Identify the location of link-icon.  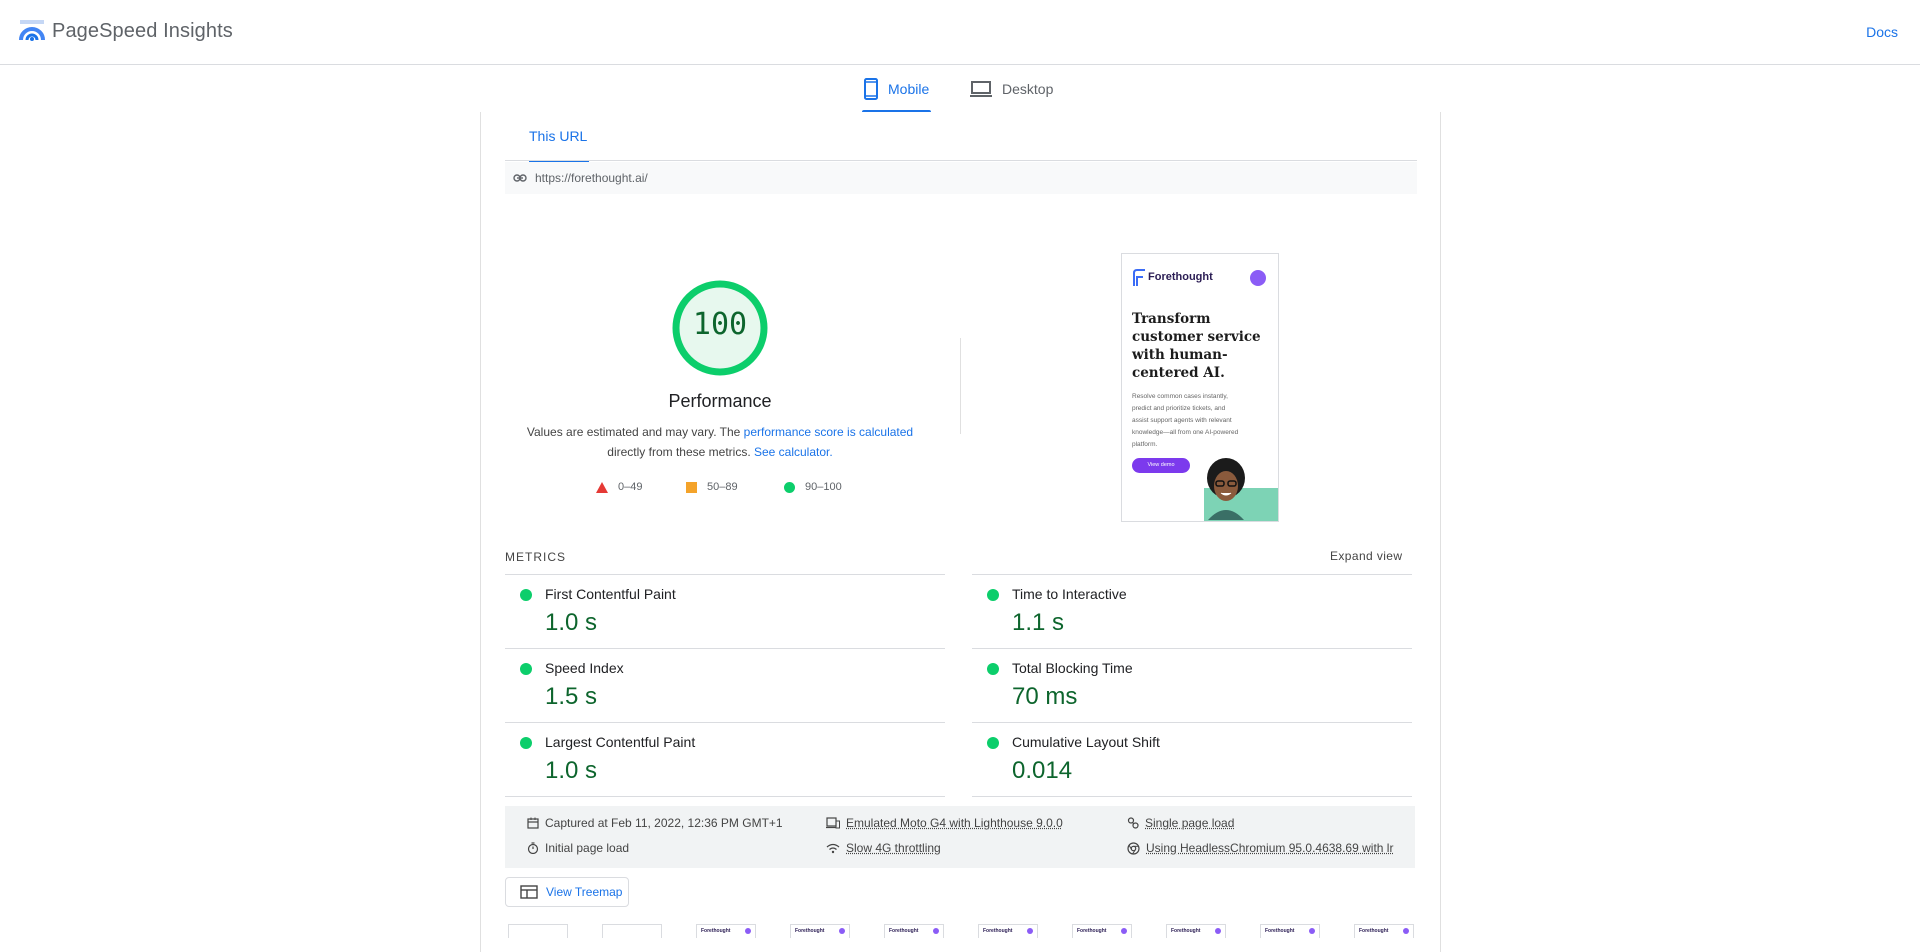
(520, 178).